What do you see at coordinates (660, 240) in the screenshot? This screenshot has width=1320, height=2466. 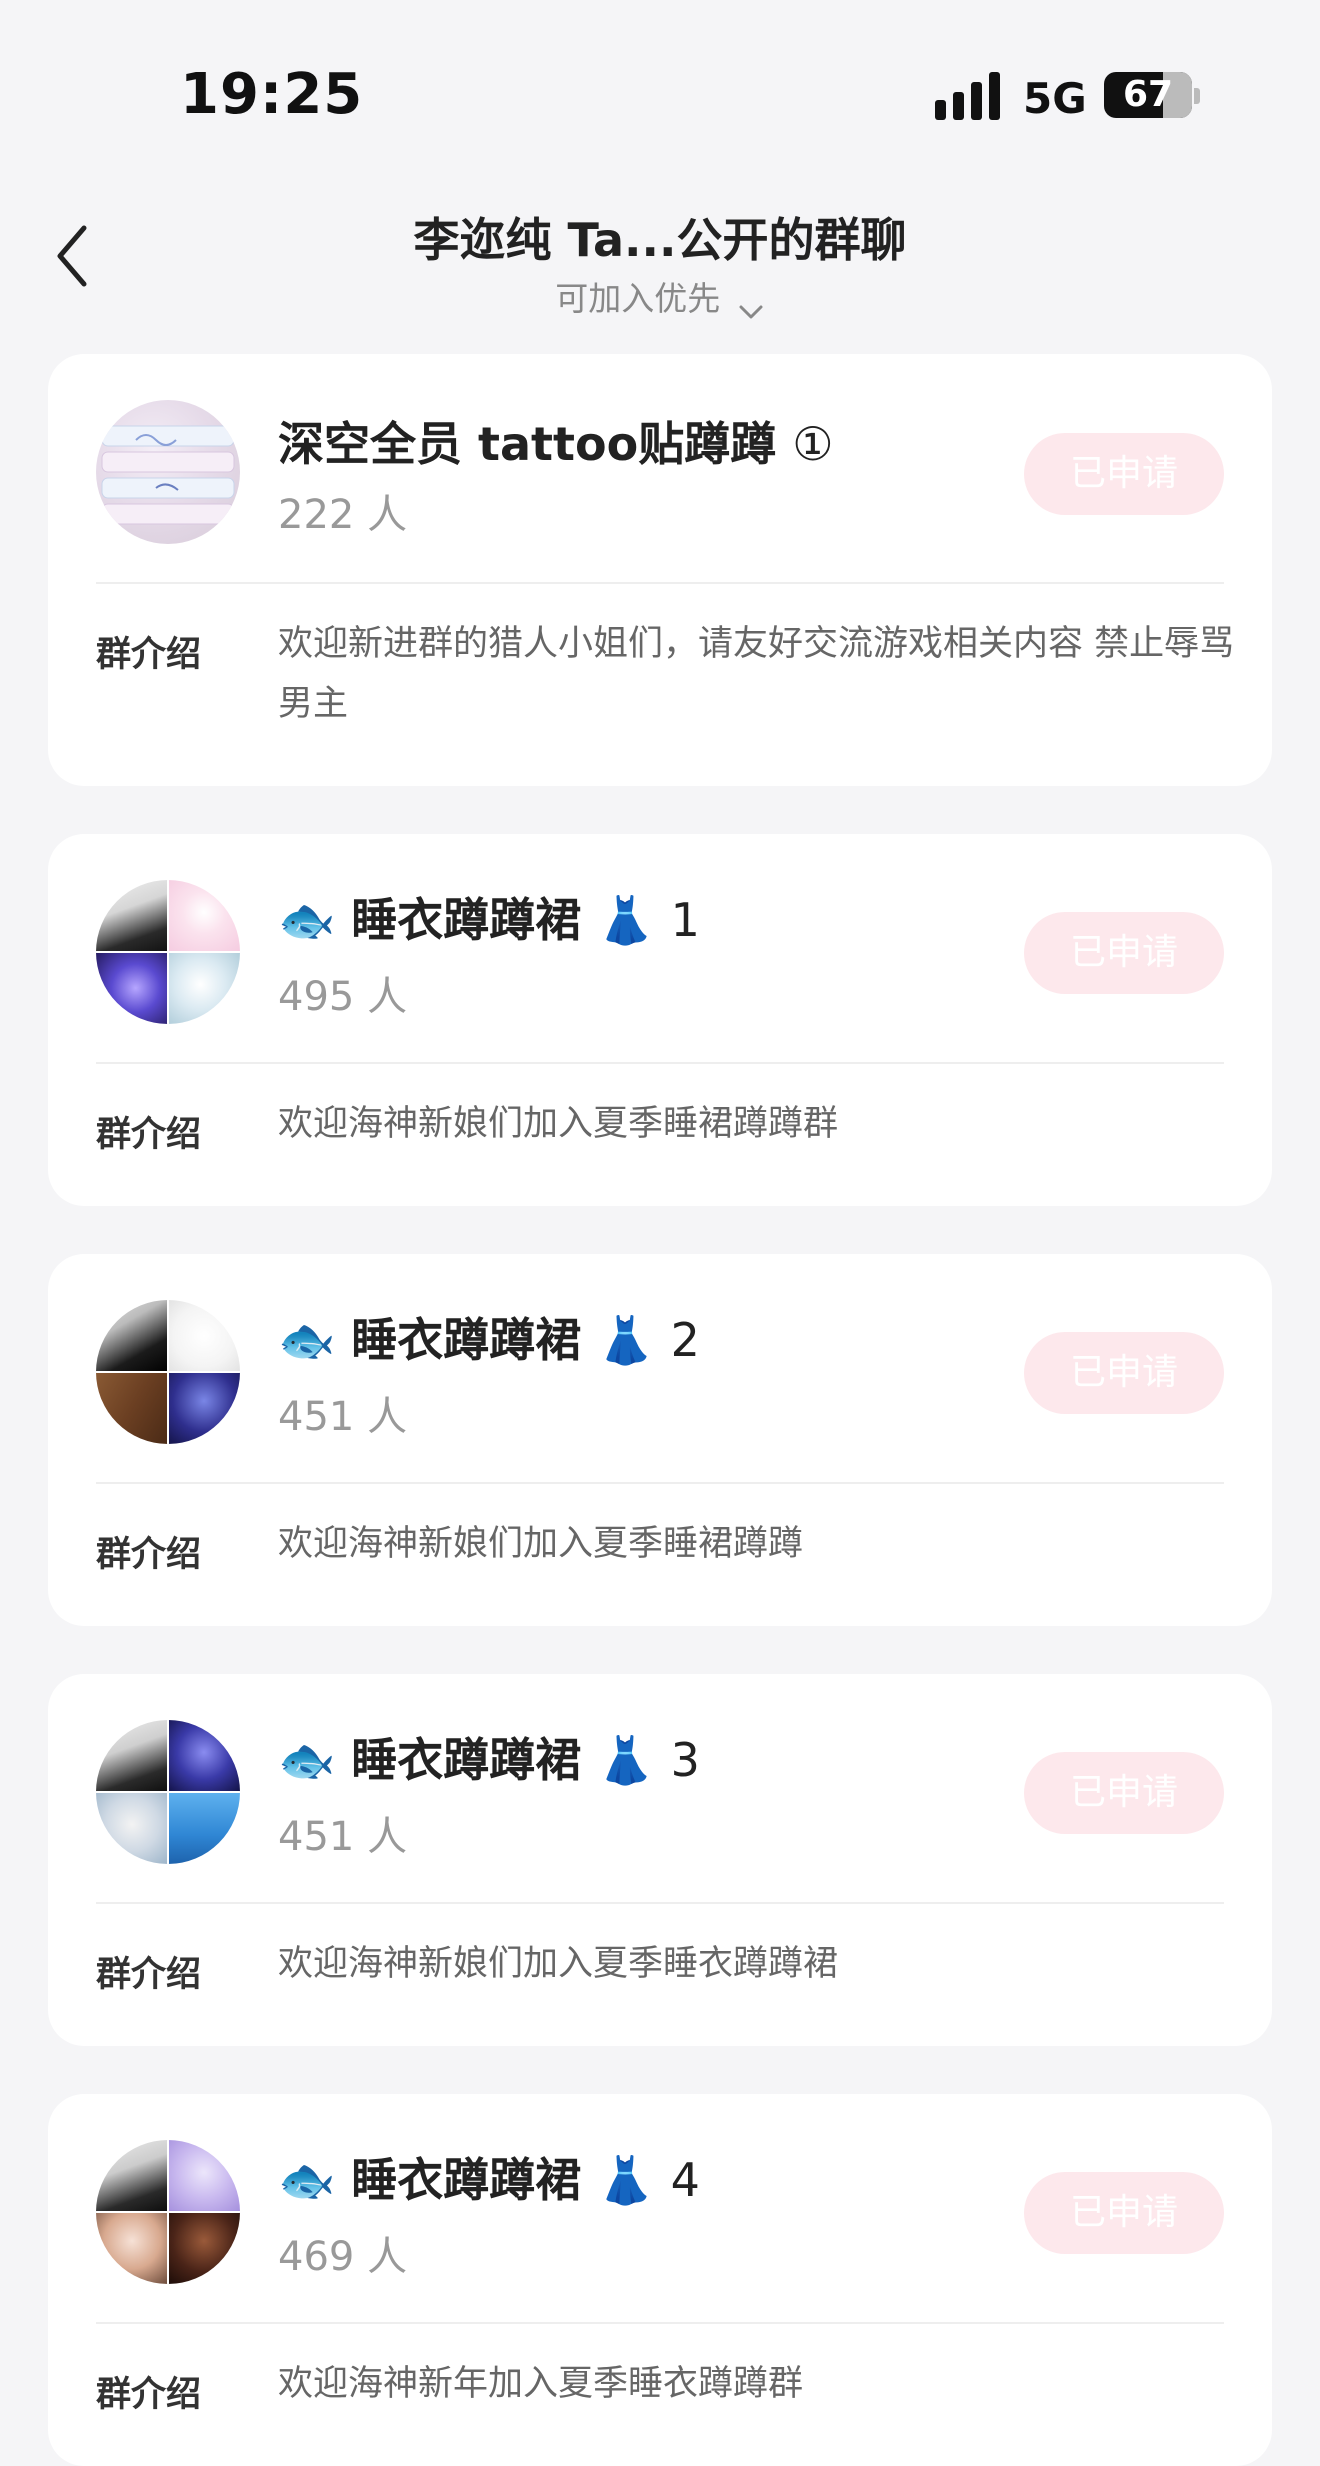 I see `page-title: 李迩纯 Ta...公开的群聊` at bounding box center [660, 240].